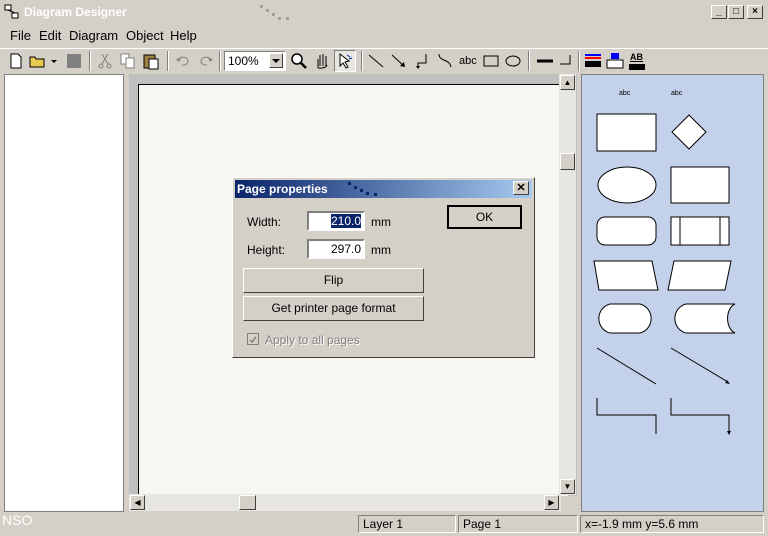 The height and width of the screenshot is (536, 768). Describe the element at coordinates (17, 520) in the screenshot. I see `status-logo-text: NSO` at that location.